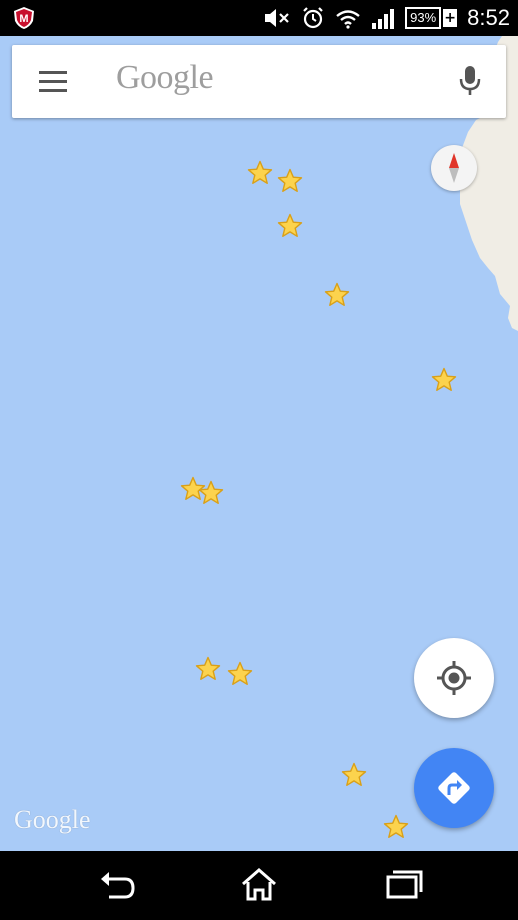 The height and width of the screenshot is (920, 518). I want to click on svg-text: M, so click(23, 19).